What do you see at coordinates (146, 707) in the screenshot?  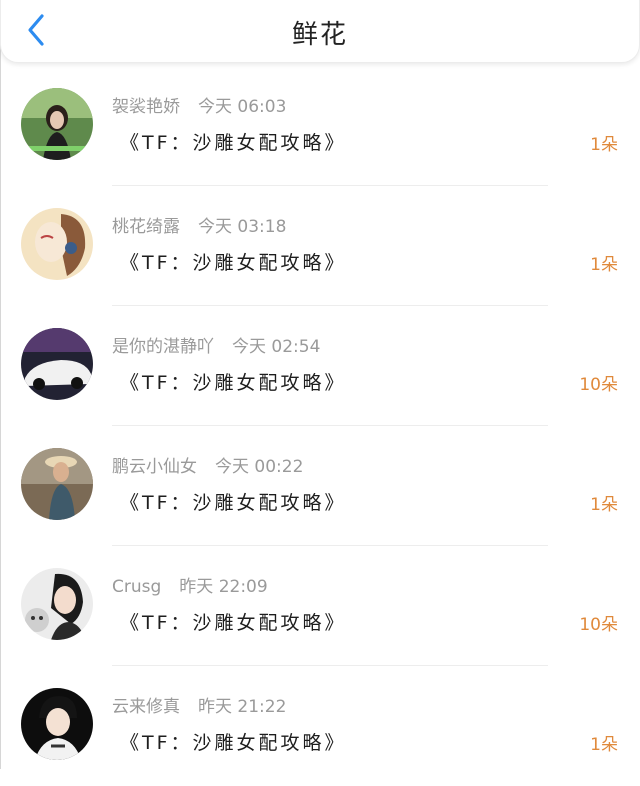 I see `sender-name: 云来修真` at bounding box center [146, 707].